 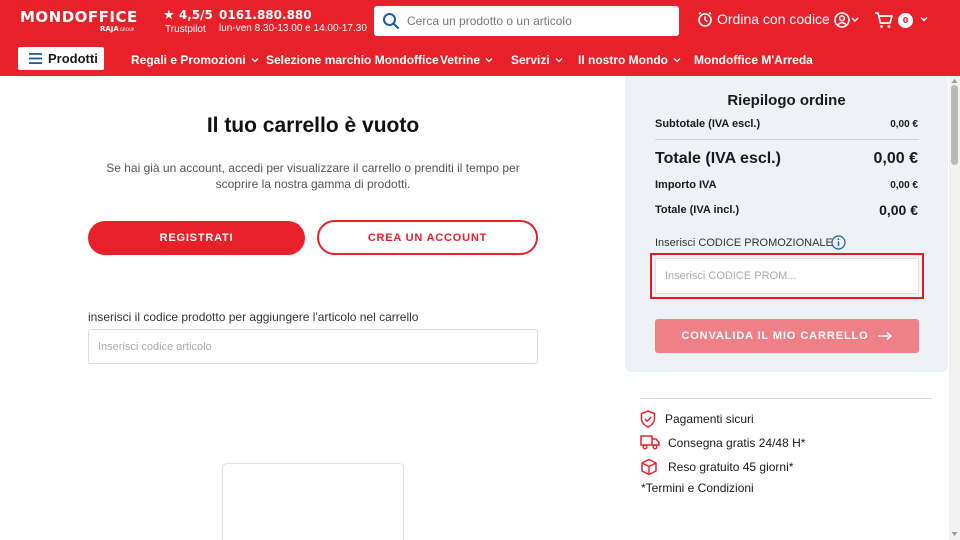 What do you see at coordinates (35, 58) in the screenshot?
I see `hamburger-icon` at bounding box center [35, 58].